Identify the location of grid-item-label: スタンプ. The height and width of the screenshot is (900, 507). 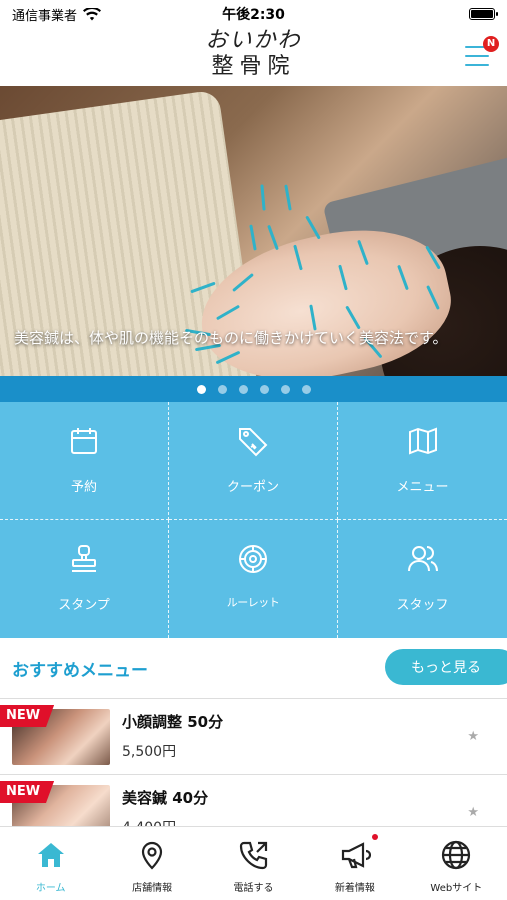
(84, 605).